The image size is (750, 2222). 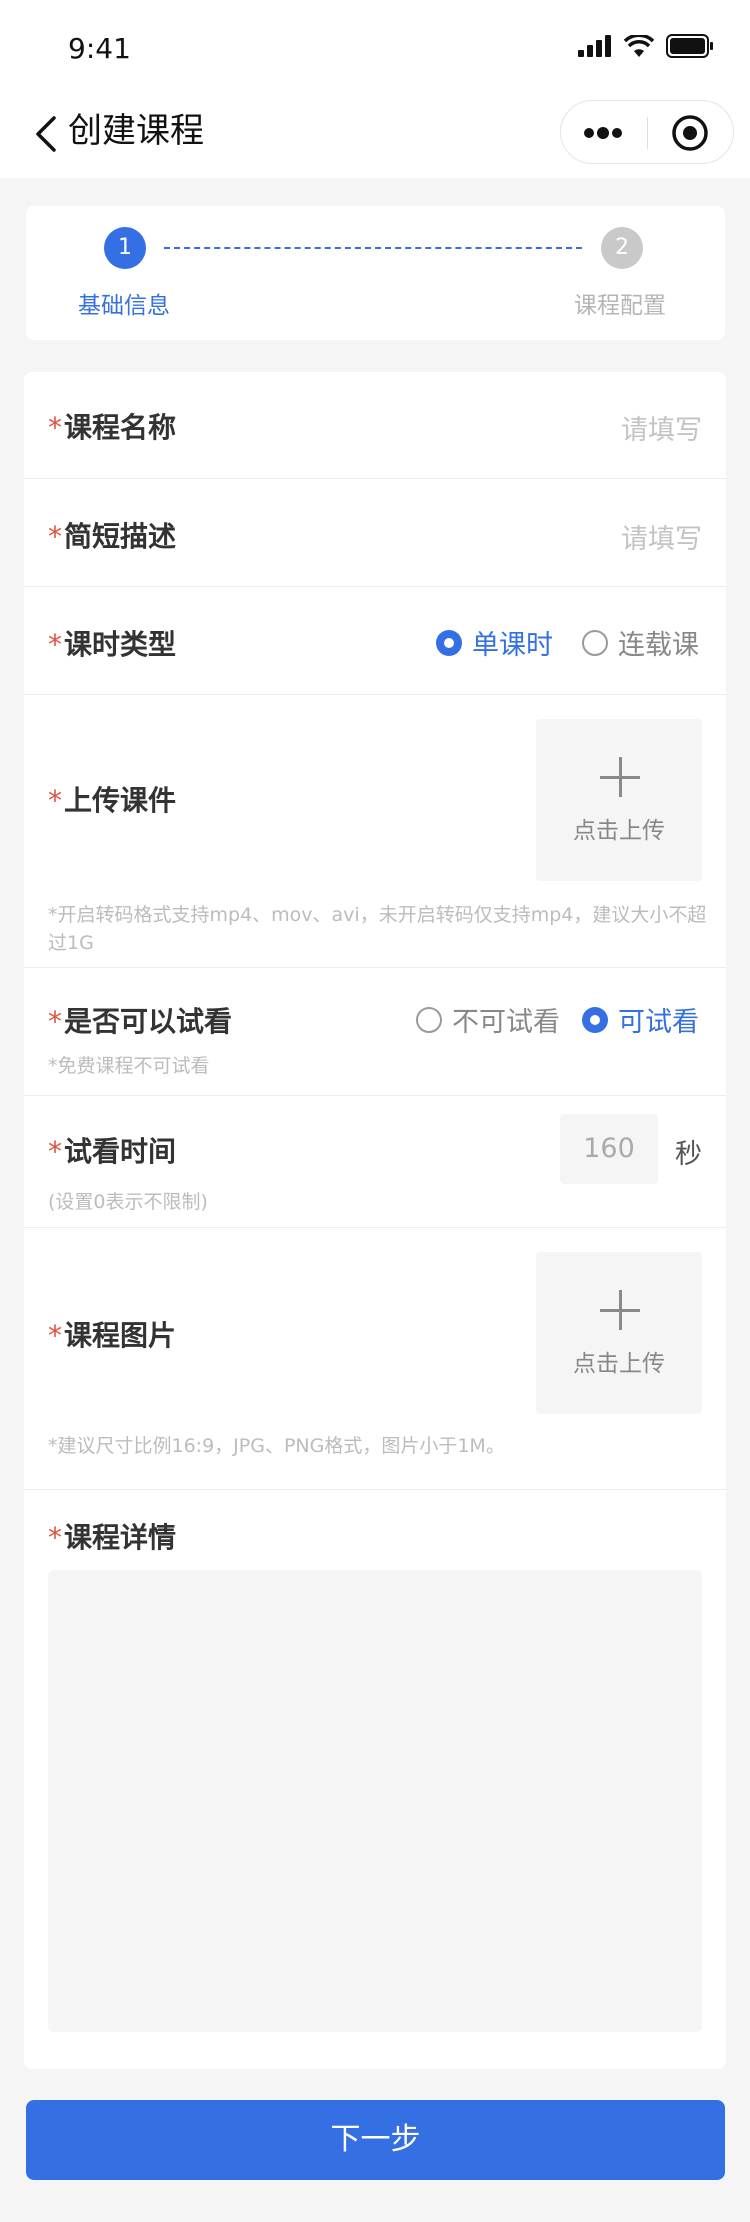 What do you see at coordinates (112, 1151) in the screenshot?
I see `trial-time-label: *试看时间` at bounding box center [112, 1151].